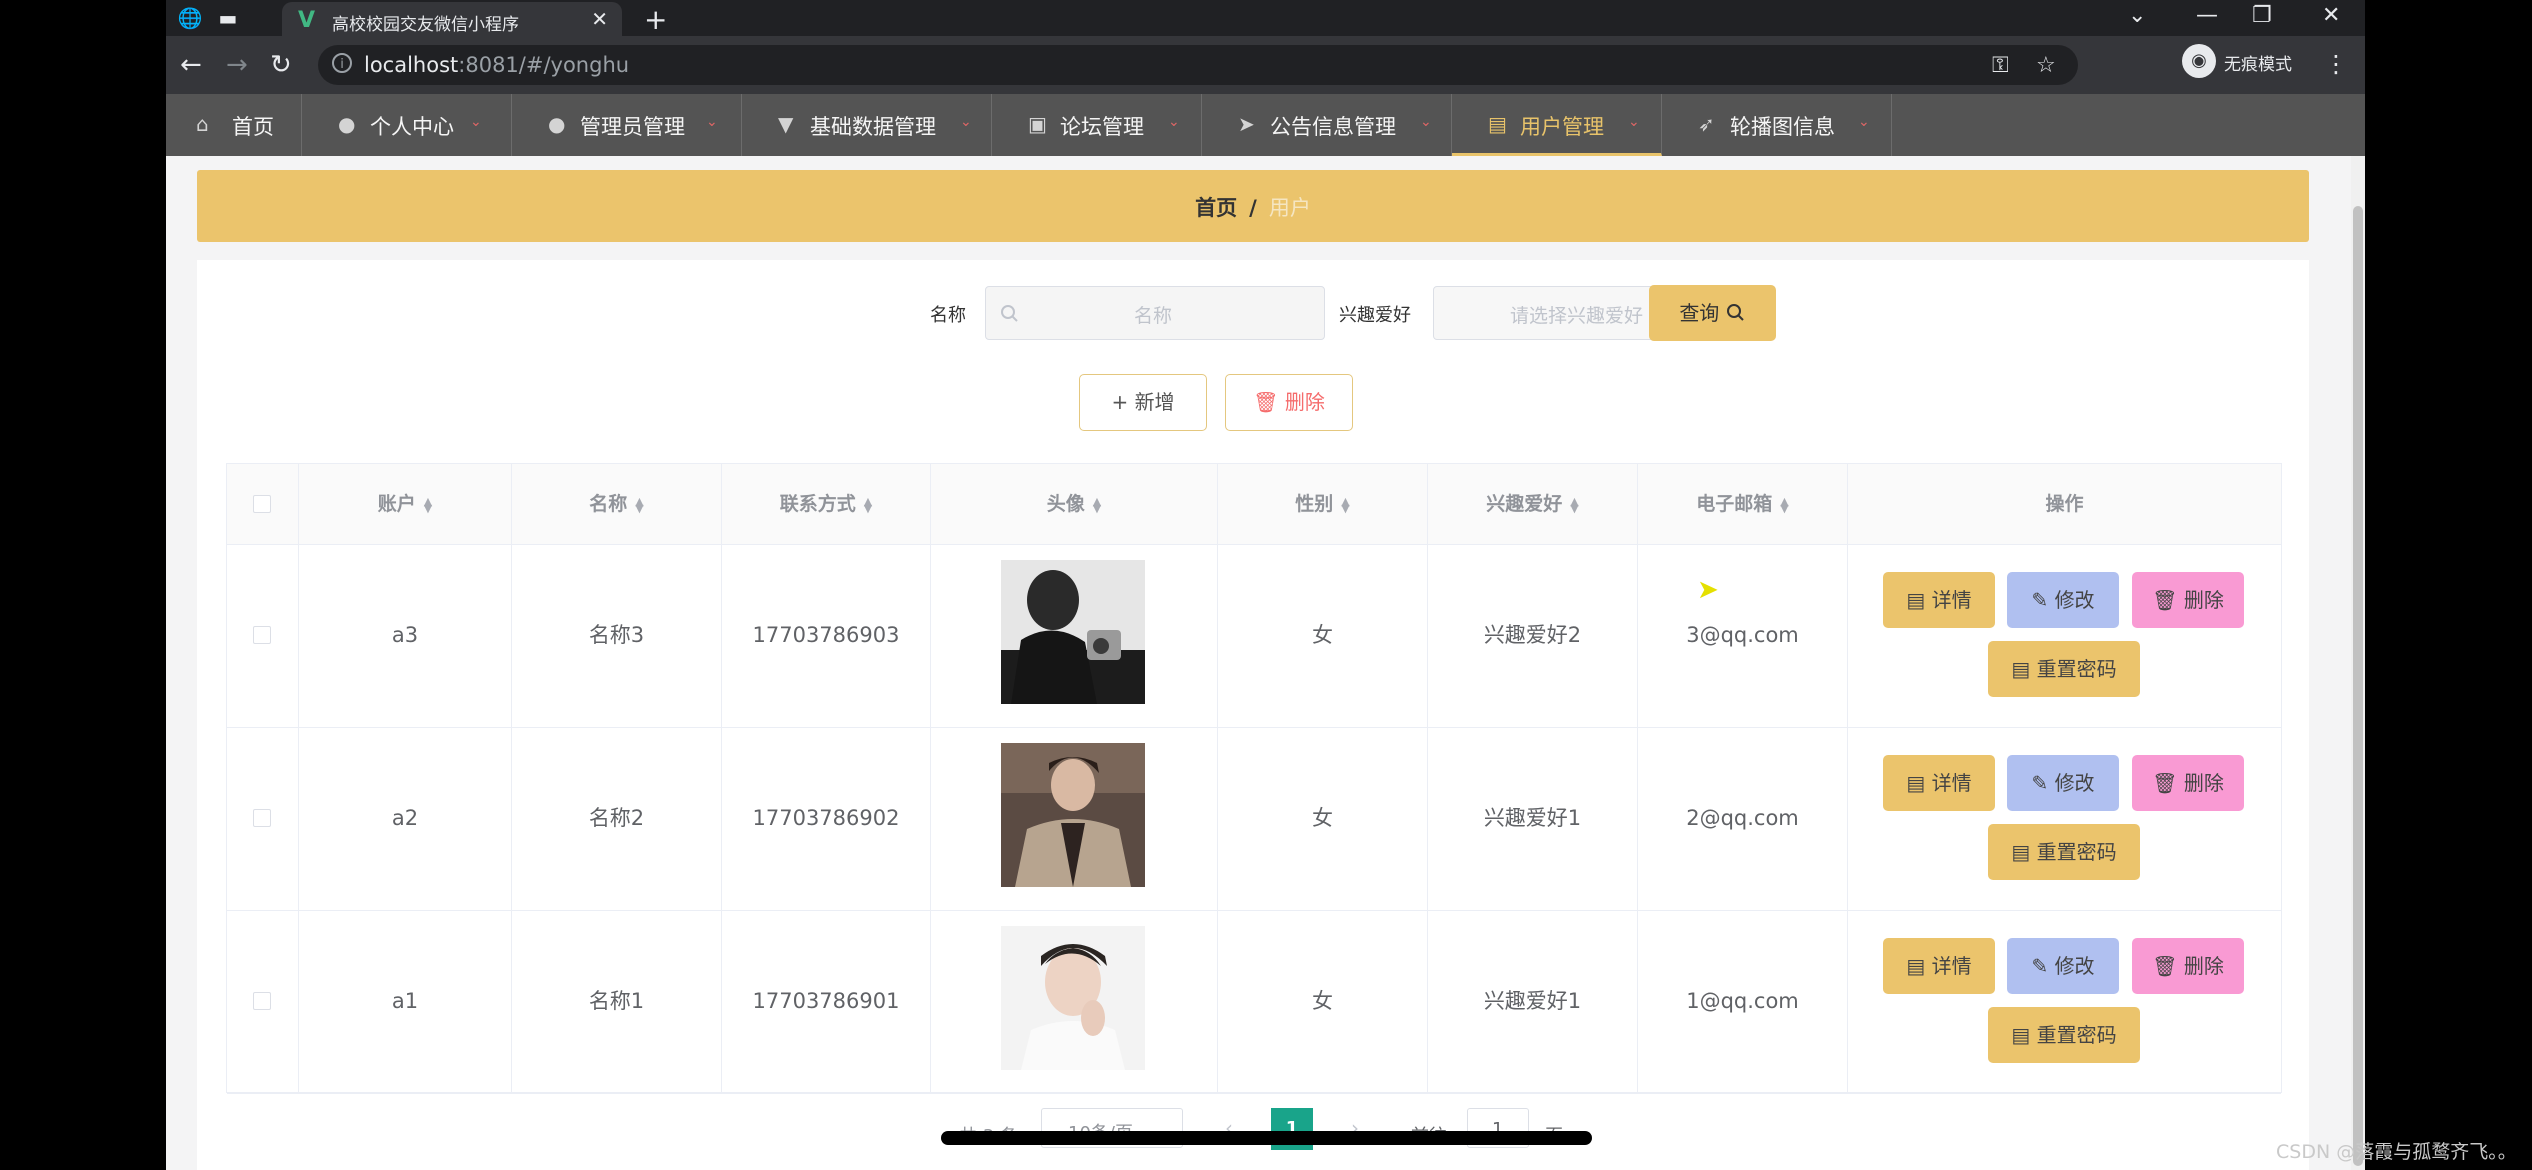 This screenshot has height=1170, width=2532. Describe the element at coordinates (342, 63) in the screenshot. I see `site-info-icon: i` at that location.